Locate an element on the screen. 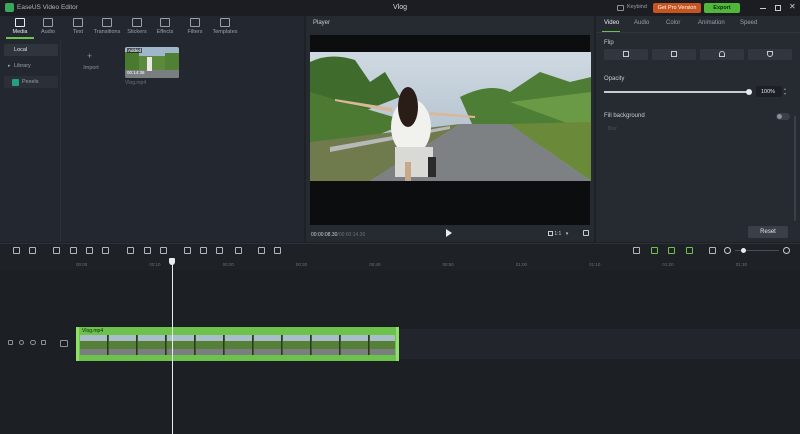  keybind-label: Keybind is located at coordinates (637, 7).